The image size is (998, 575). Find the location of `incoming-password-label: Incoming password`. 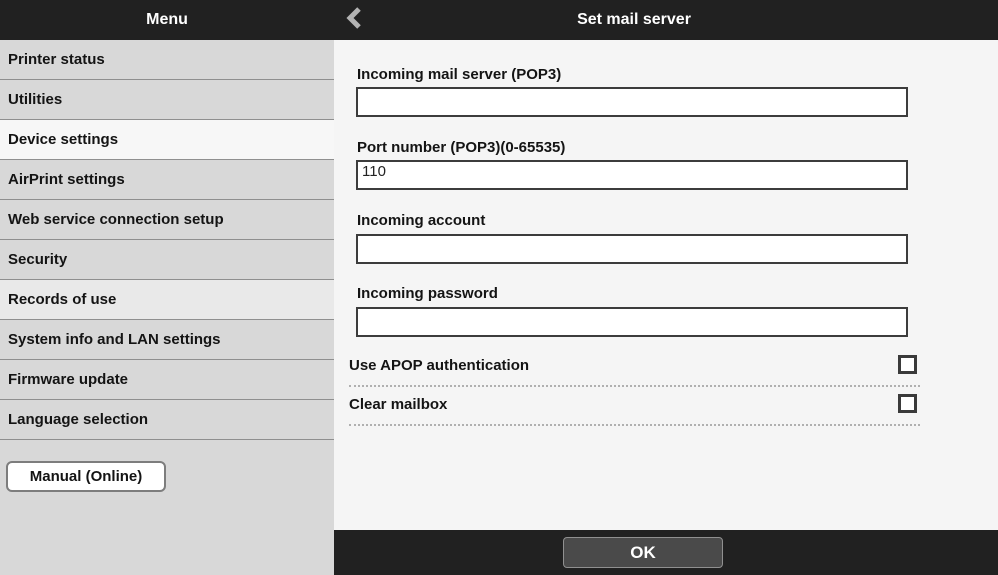

incoming-password-label: Incoming password is located at coordinates (427, 293).